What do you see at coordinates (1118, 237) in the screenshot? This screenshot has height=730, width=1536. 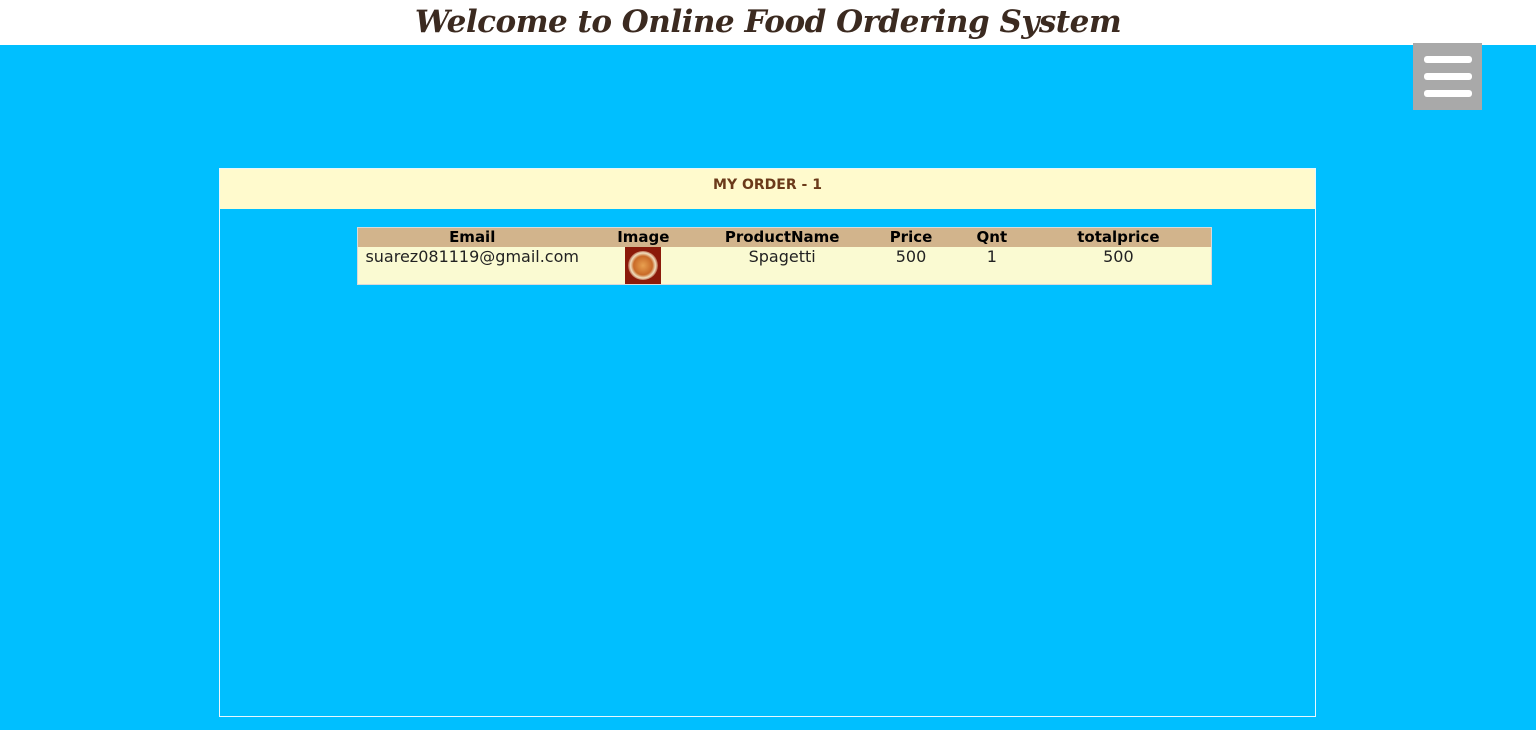 I see `column-header-totalprice: totalprice` at bounding box center [1118, 237].